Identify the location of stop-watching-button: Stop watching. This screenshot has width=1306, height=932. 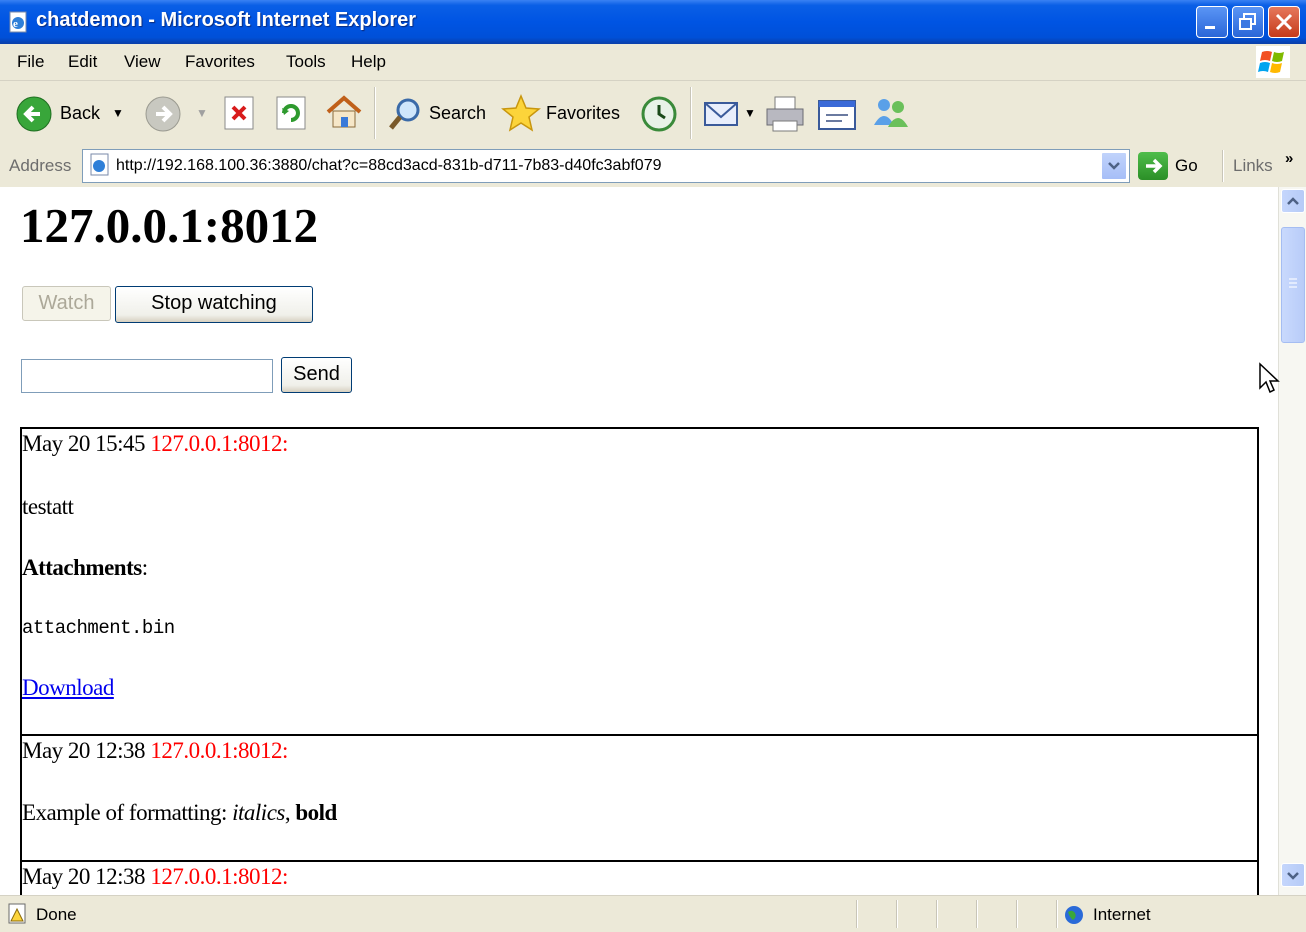
(214, 304).